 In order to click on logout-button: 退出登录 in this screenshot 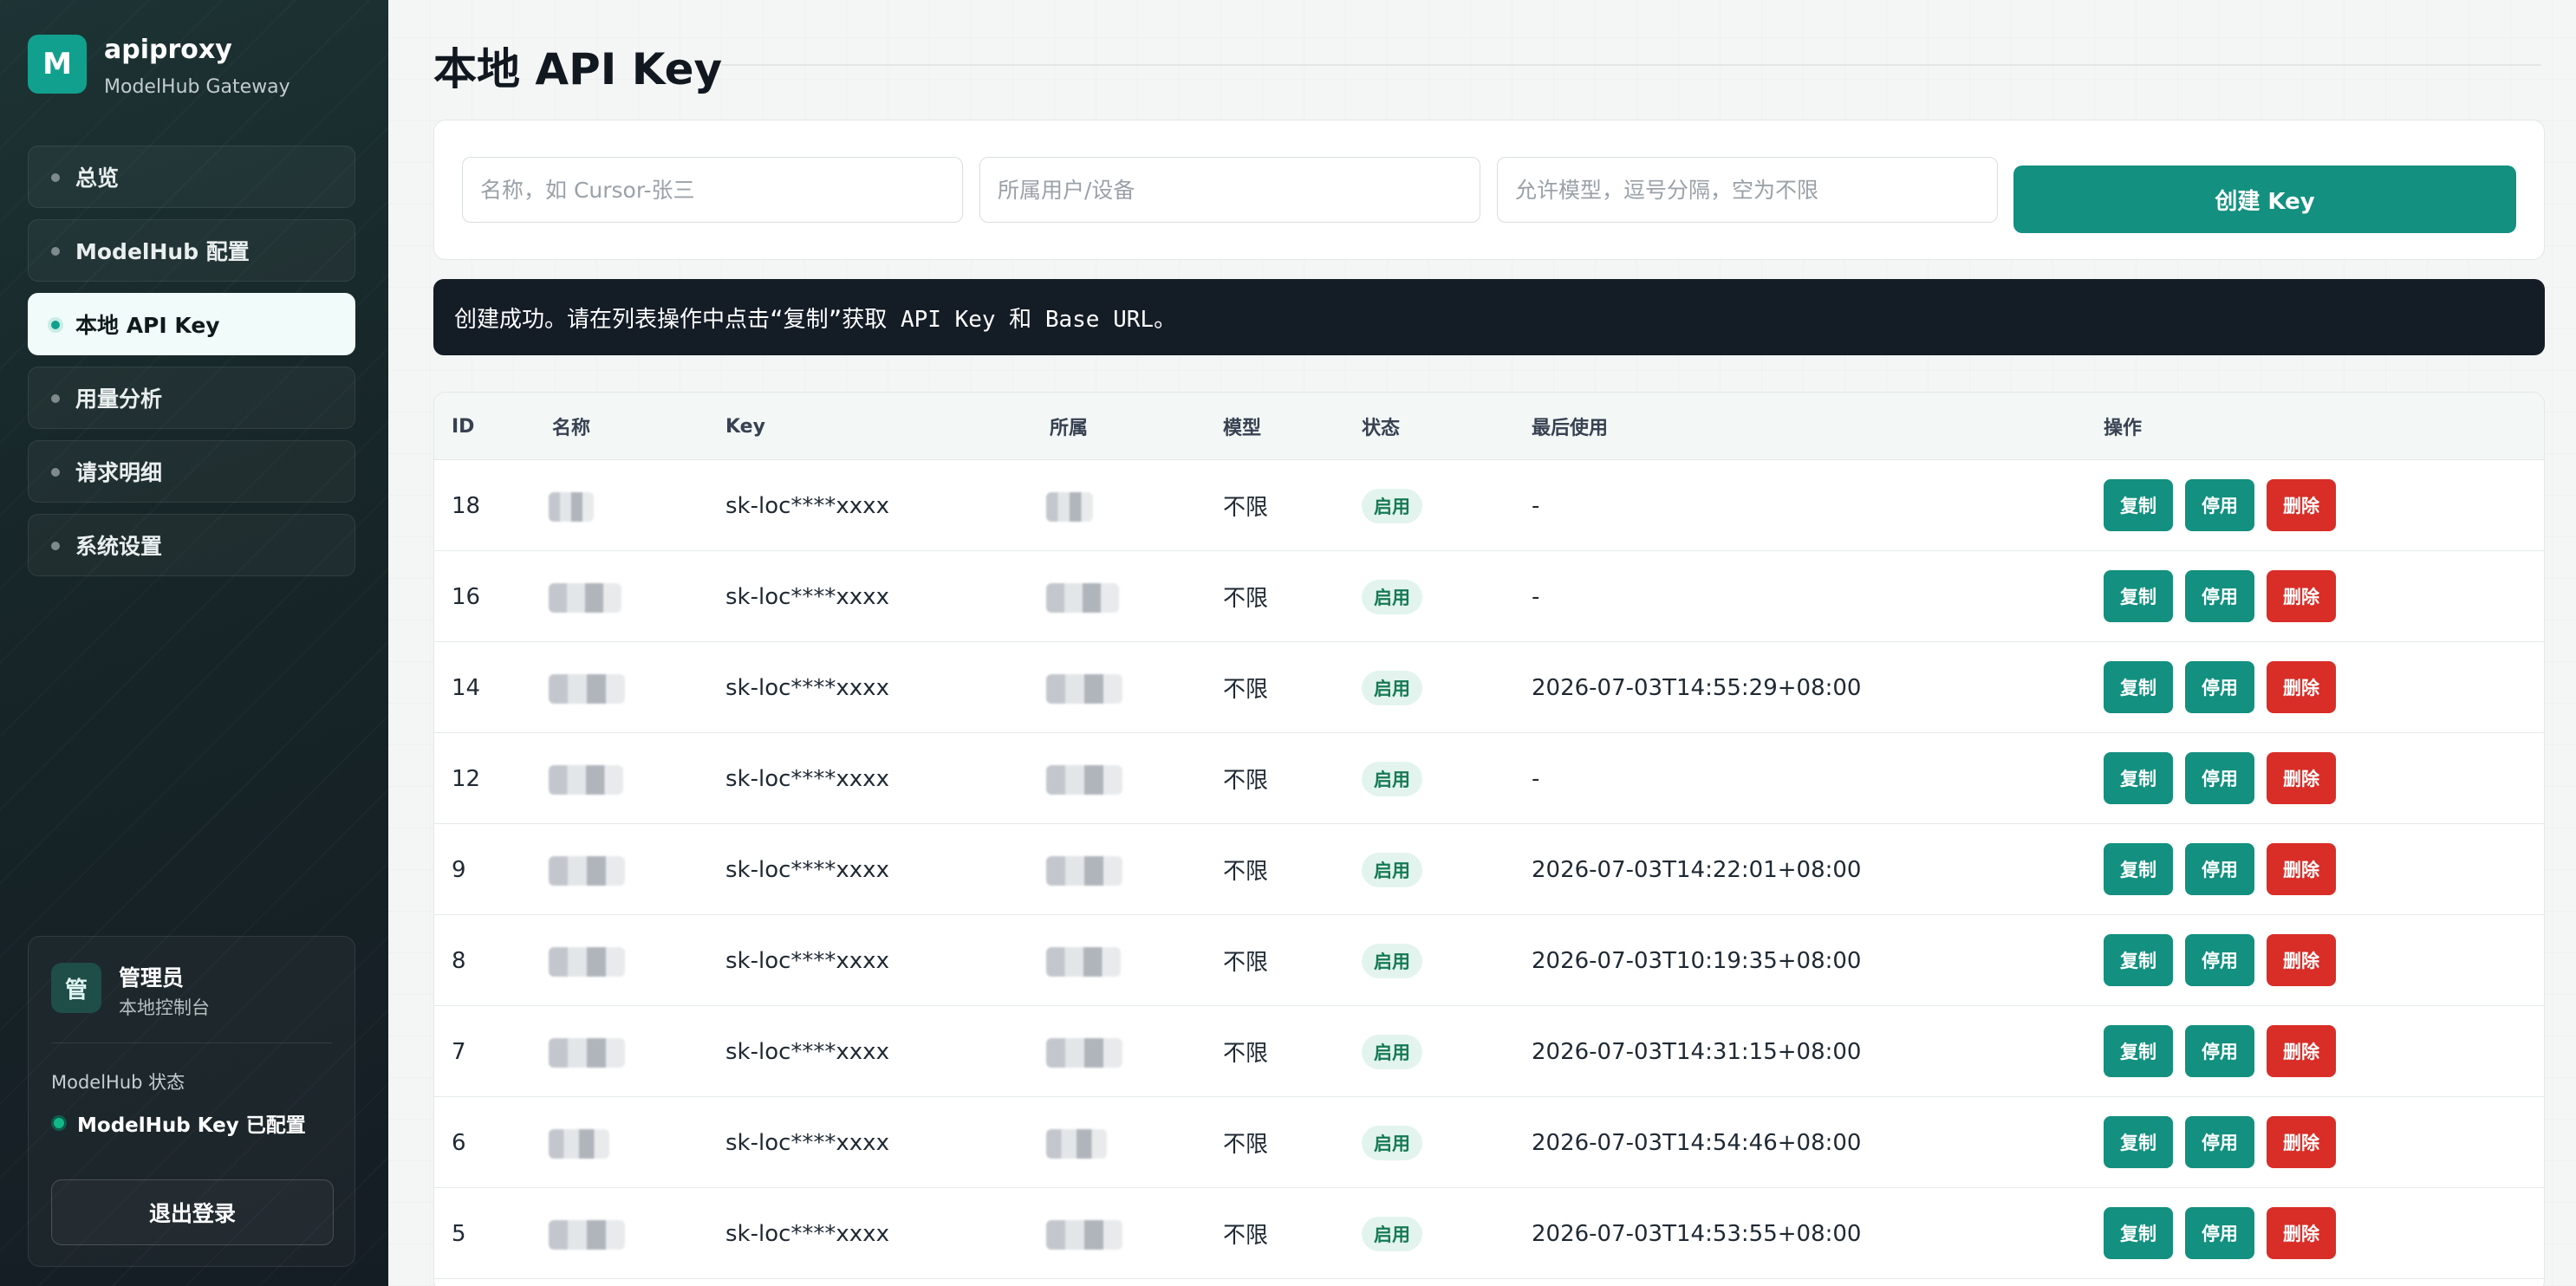, I will do `click(192, 1212)`.